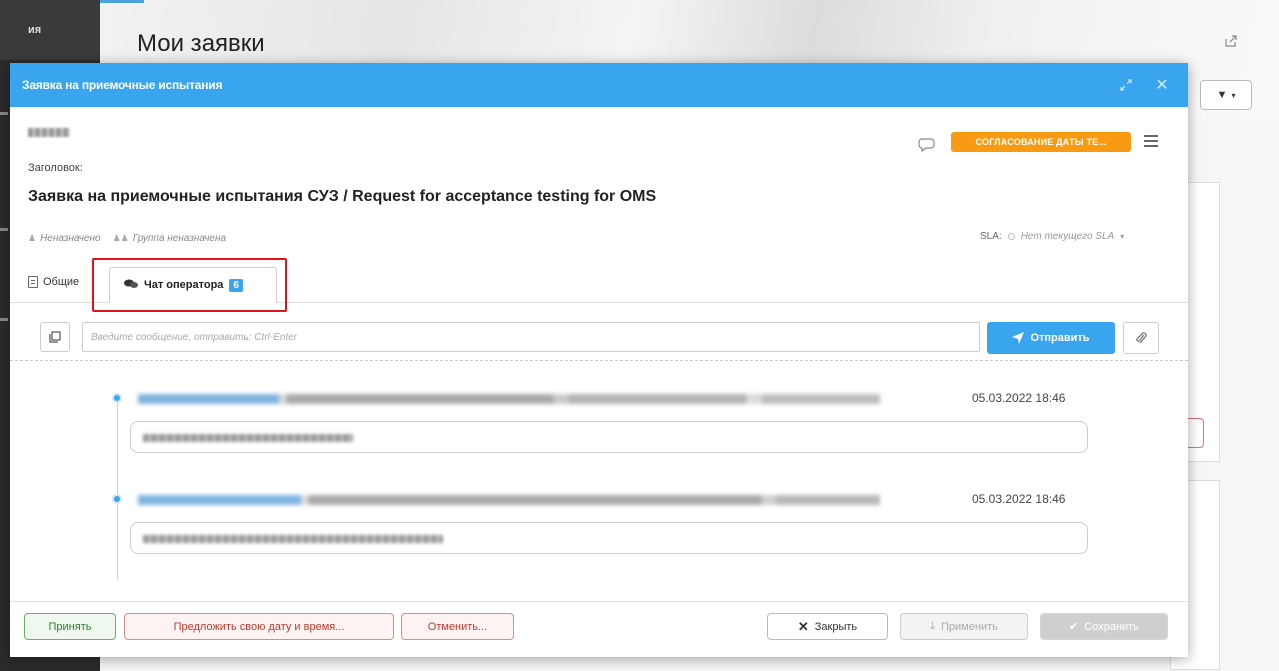 This screenshot has height=671, width=1279. I want to click on close-button-label: Закрыть, so click(836, 626).